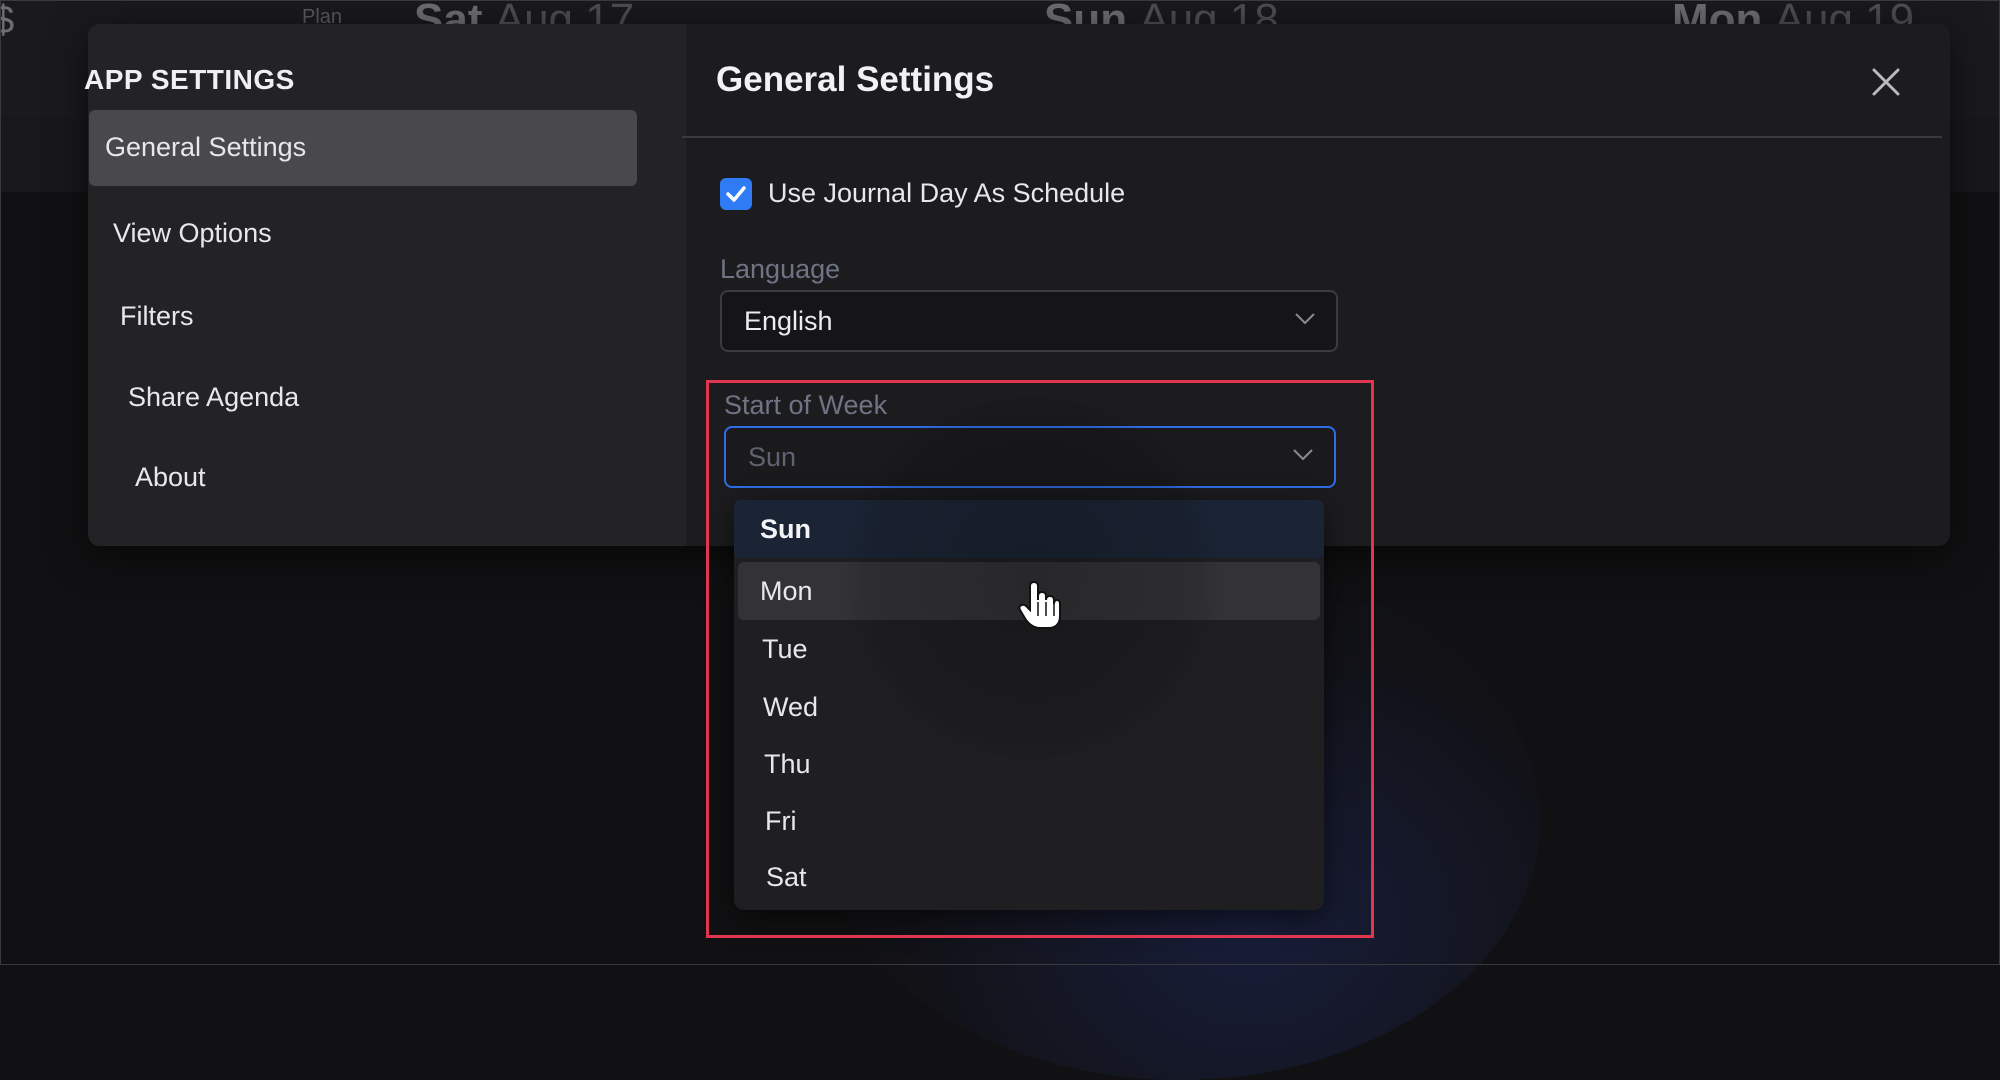 The image size is (2000, 1080). I want to click on sidebar-item-filters: Filters, so click(157, 316).